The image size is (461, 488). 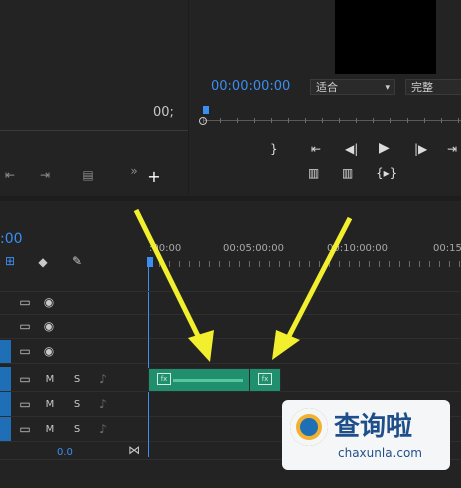 What do you see at coordinates (380, 453) in the screenshot?
I see `watermark-url: chaxunla.com` at bounding box center [380, 453].